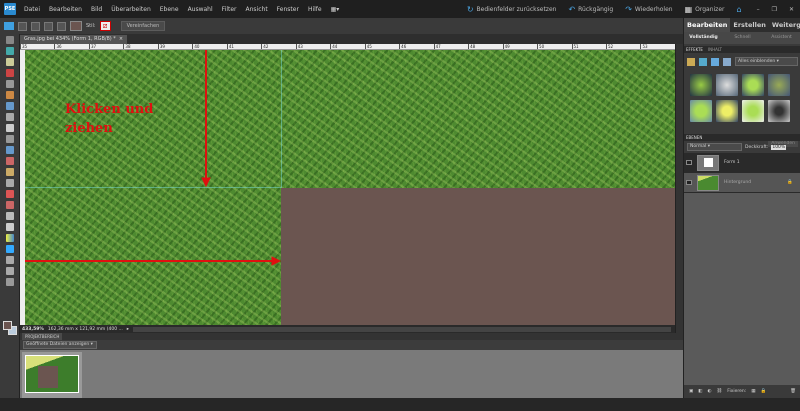 The image size is (800, 411). What do you see at coordinates (22, 26) in the screenshot?
I see `new-layer-mode-icon` at bounding box center [22, 26].